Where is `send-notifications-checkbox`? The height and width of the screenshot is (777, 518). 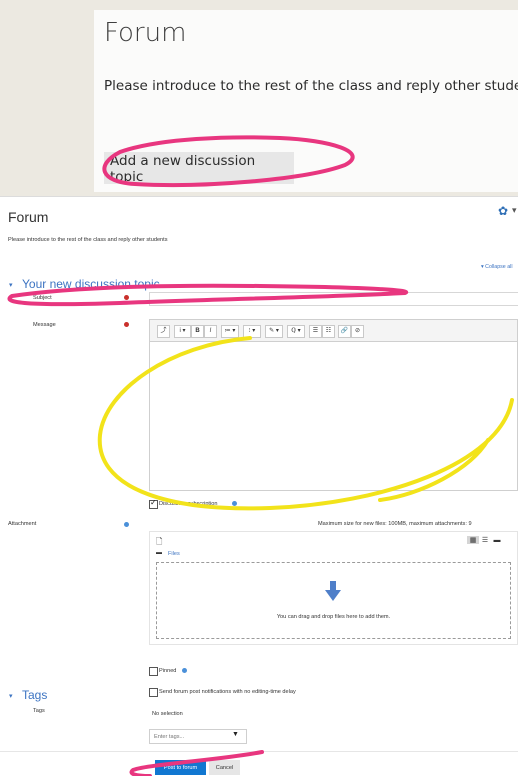
send-notifications-checkbox is located at coordinates (153, 692).